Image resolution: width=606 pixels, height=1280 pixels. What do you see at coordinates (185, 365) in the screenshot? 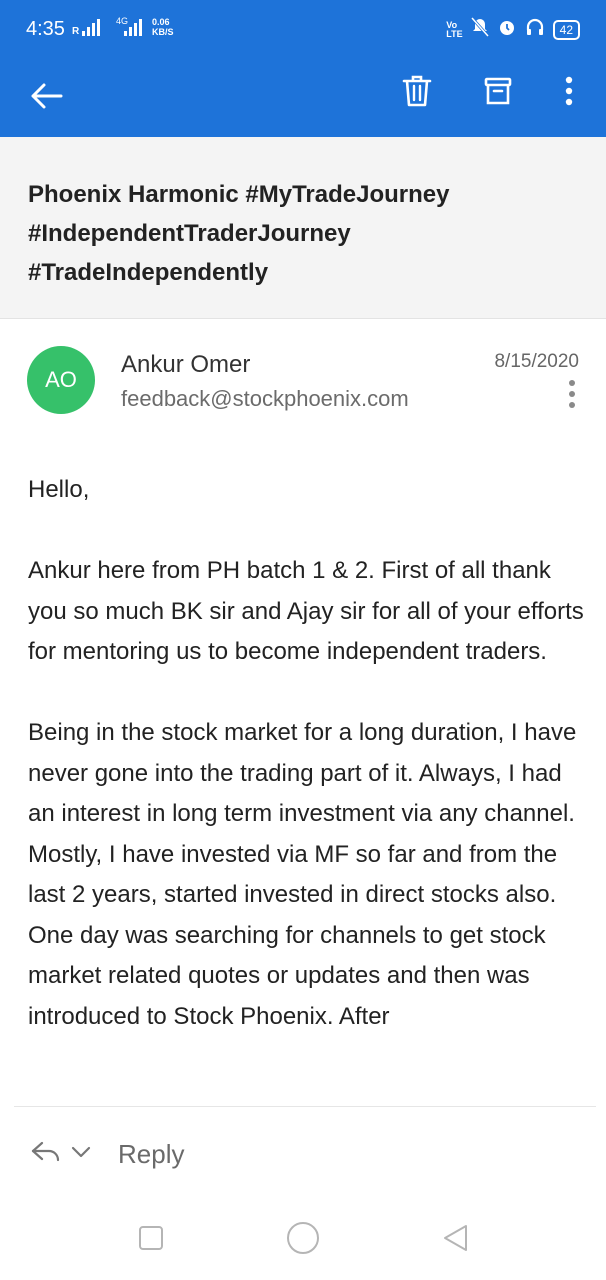
I see `sender-name: Ankur Omer` at bounding box center [185, 365].